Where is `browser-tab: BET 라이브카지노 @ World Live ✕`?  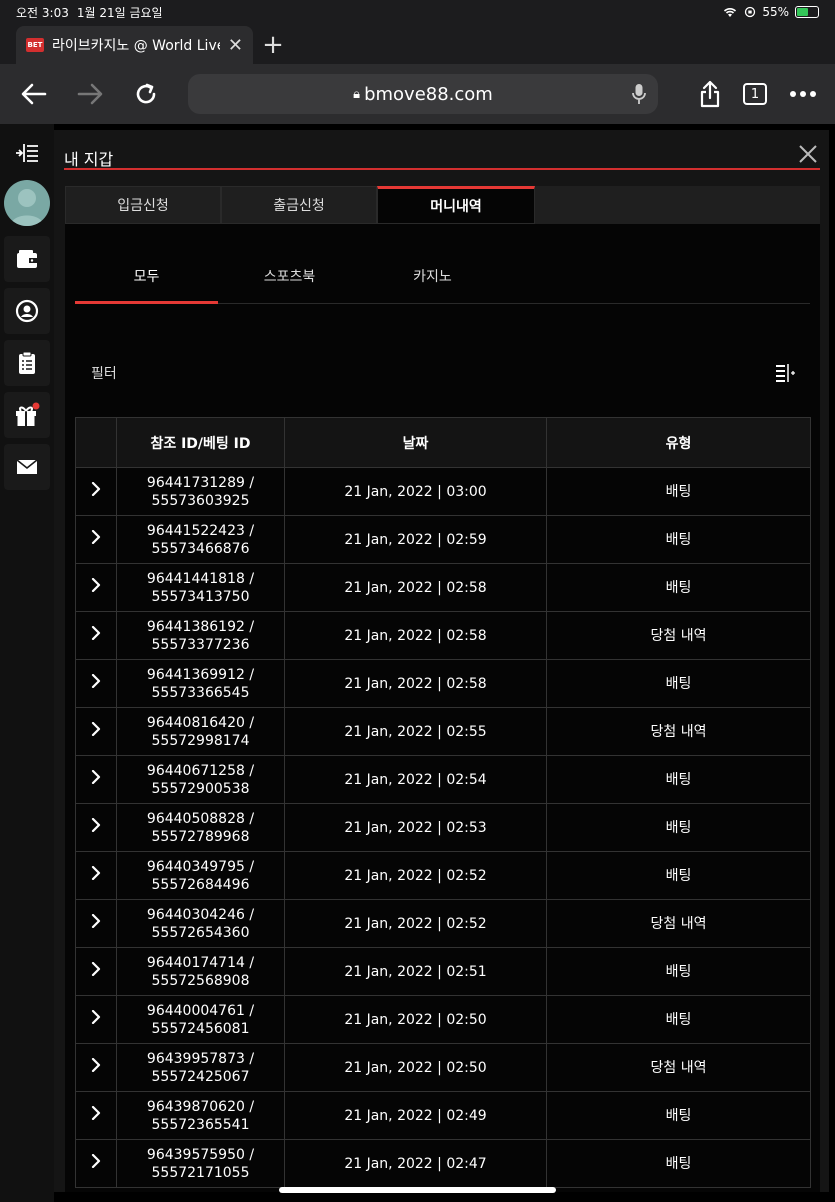
browser-tab: BET 라이브카지노 @ World Live ✕ is located at coordinates (134, 45).